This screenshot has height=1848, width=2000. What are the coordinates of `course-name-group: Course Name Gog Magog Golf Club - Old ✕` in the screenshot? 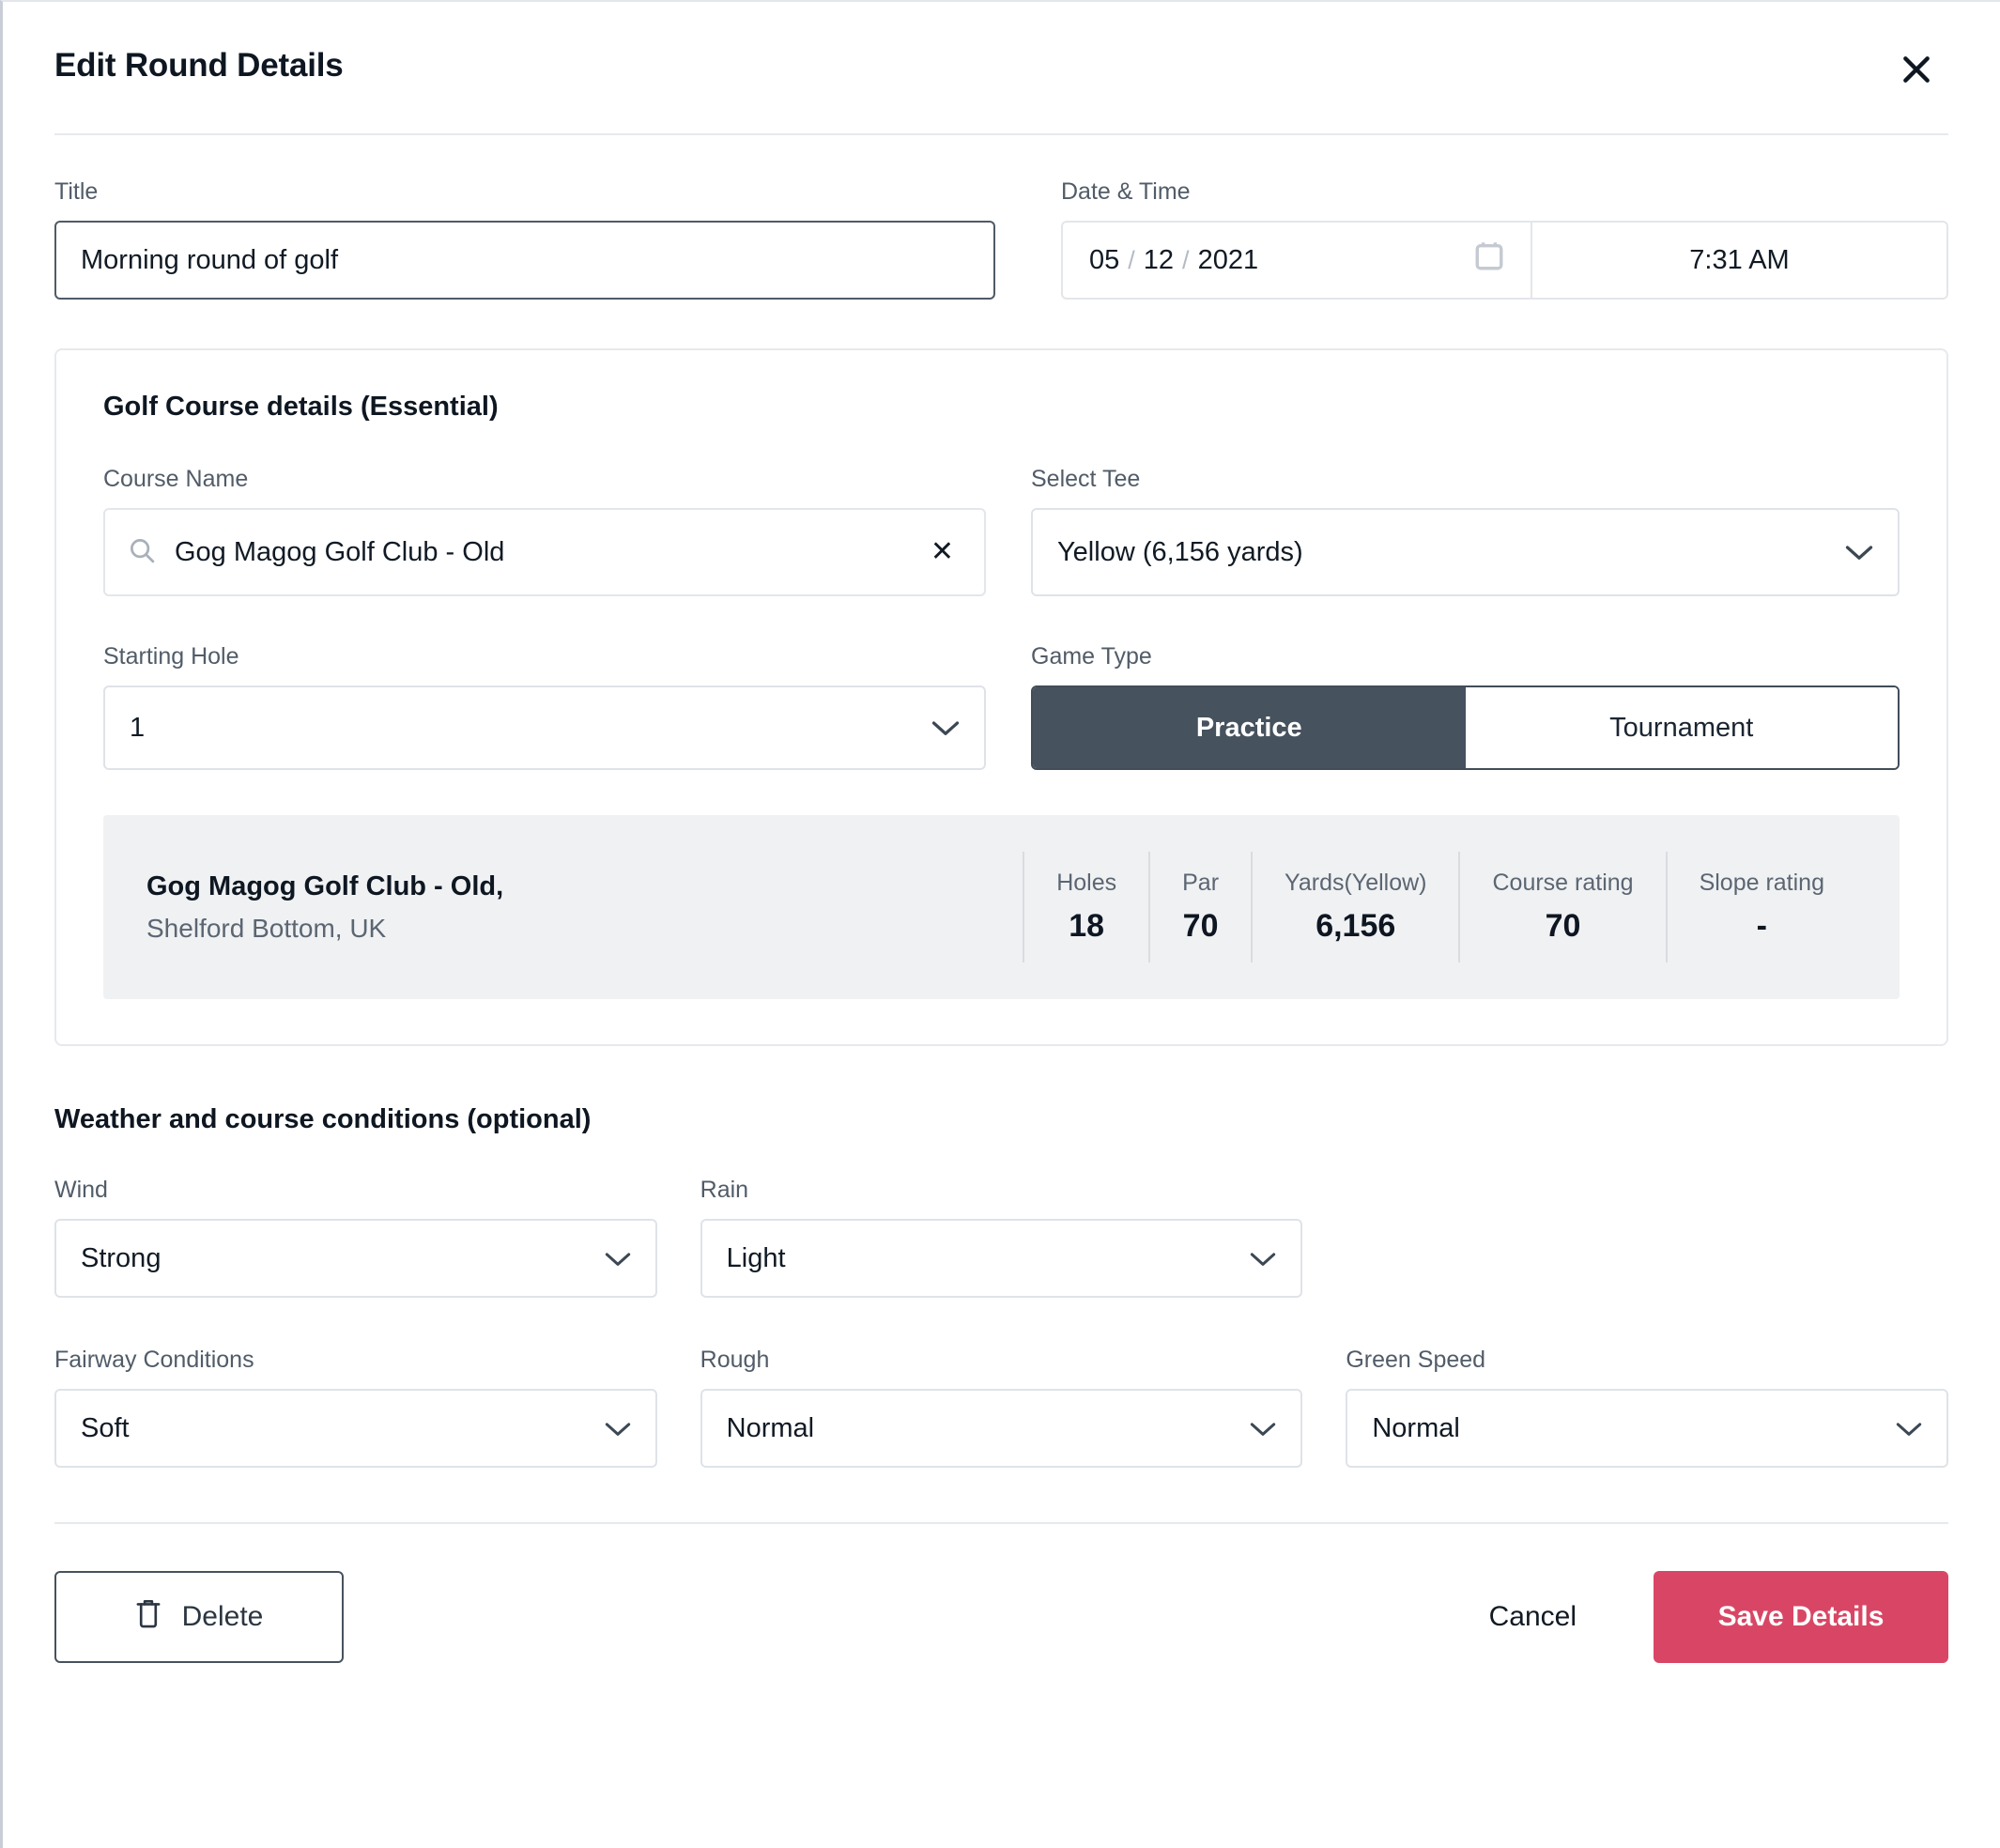 It's located at (544, 531).